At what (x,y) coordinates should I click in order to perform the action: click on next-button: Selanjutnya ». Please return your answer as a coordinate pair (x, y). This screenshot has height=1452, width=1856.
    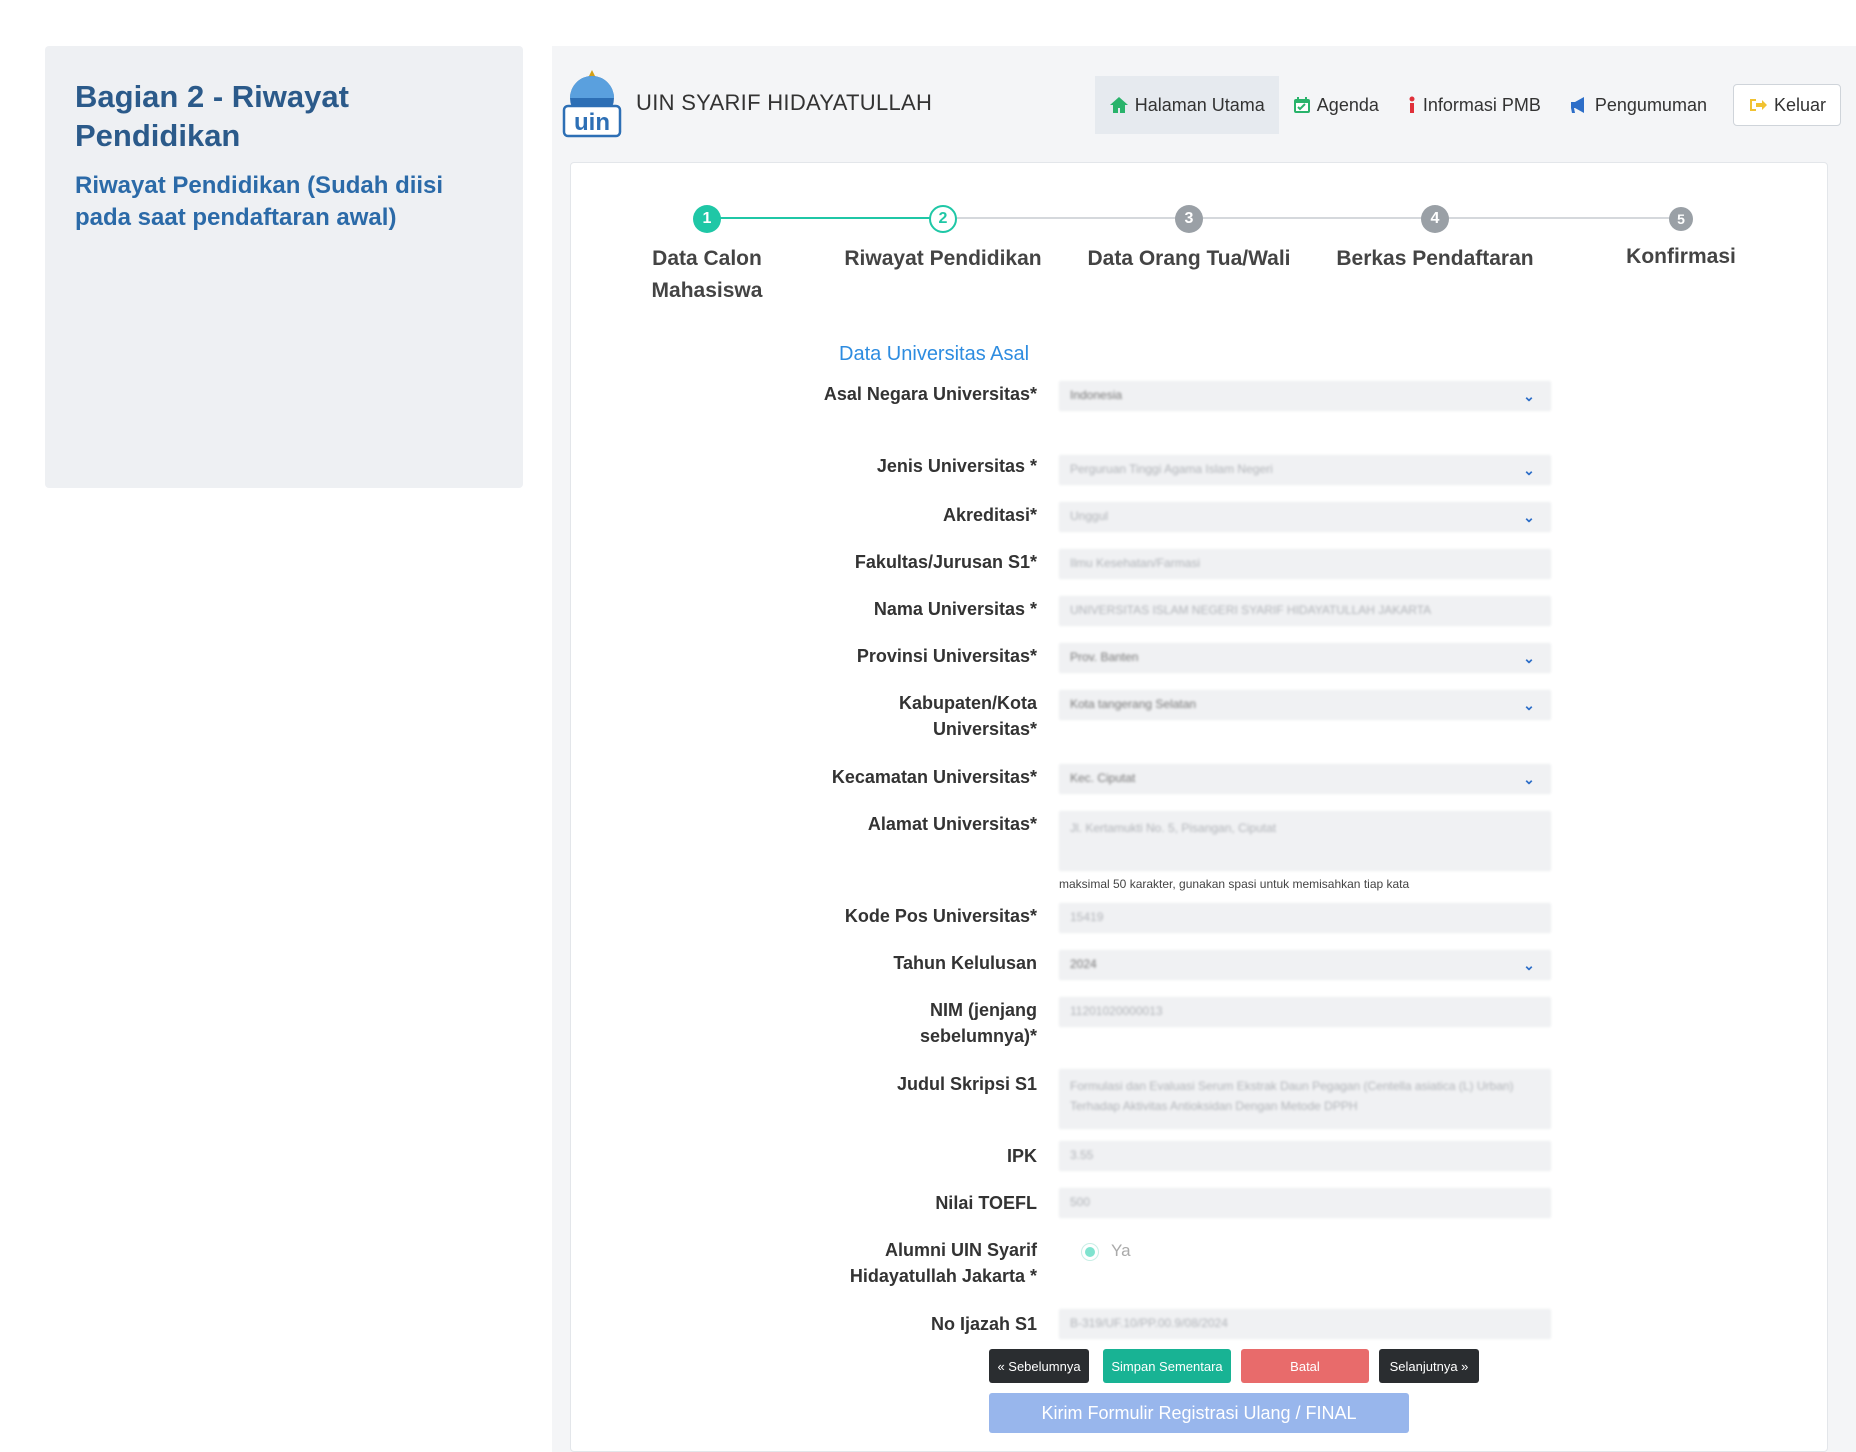
    Looking at the image, I should click on (1429, 1366).